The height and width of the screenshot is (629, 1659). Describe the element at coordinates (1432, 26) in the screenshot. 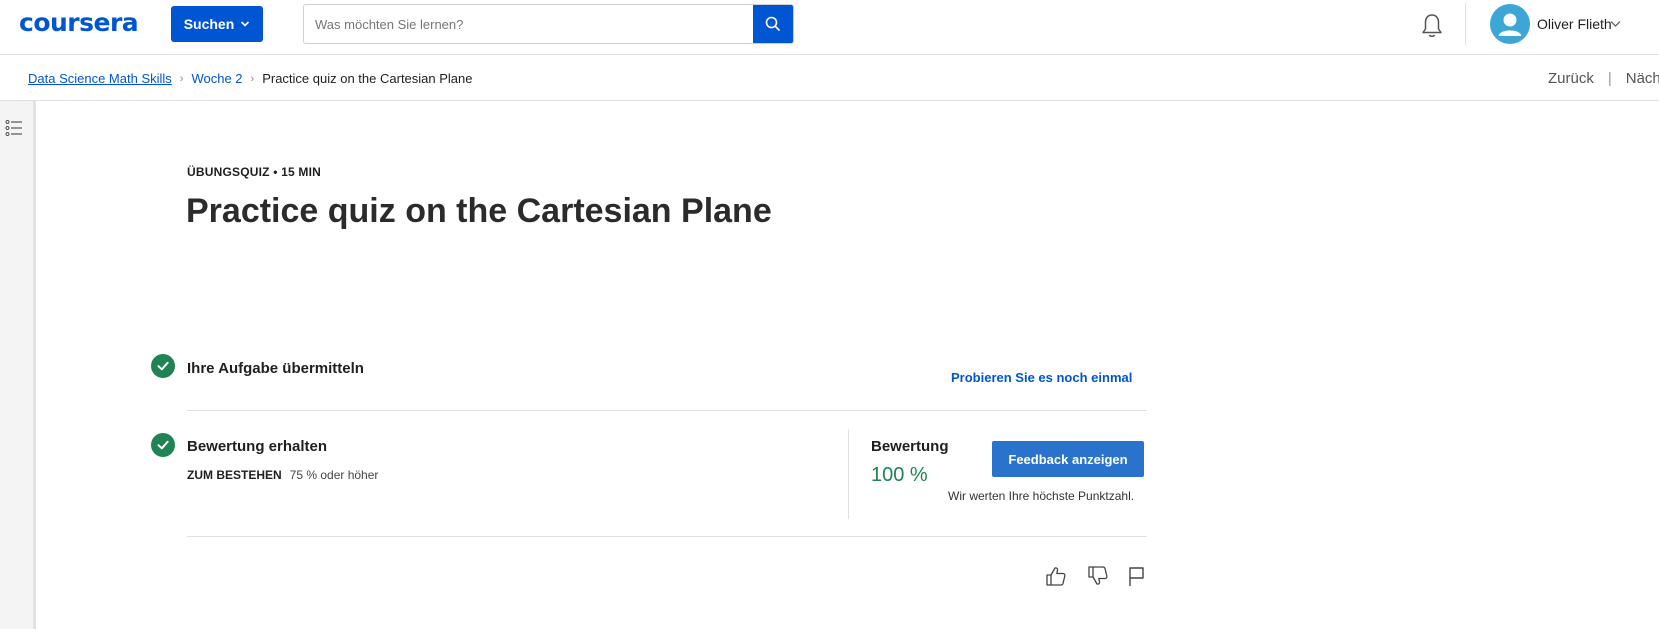

I see `bell-icon` at that location.